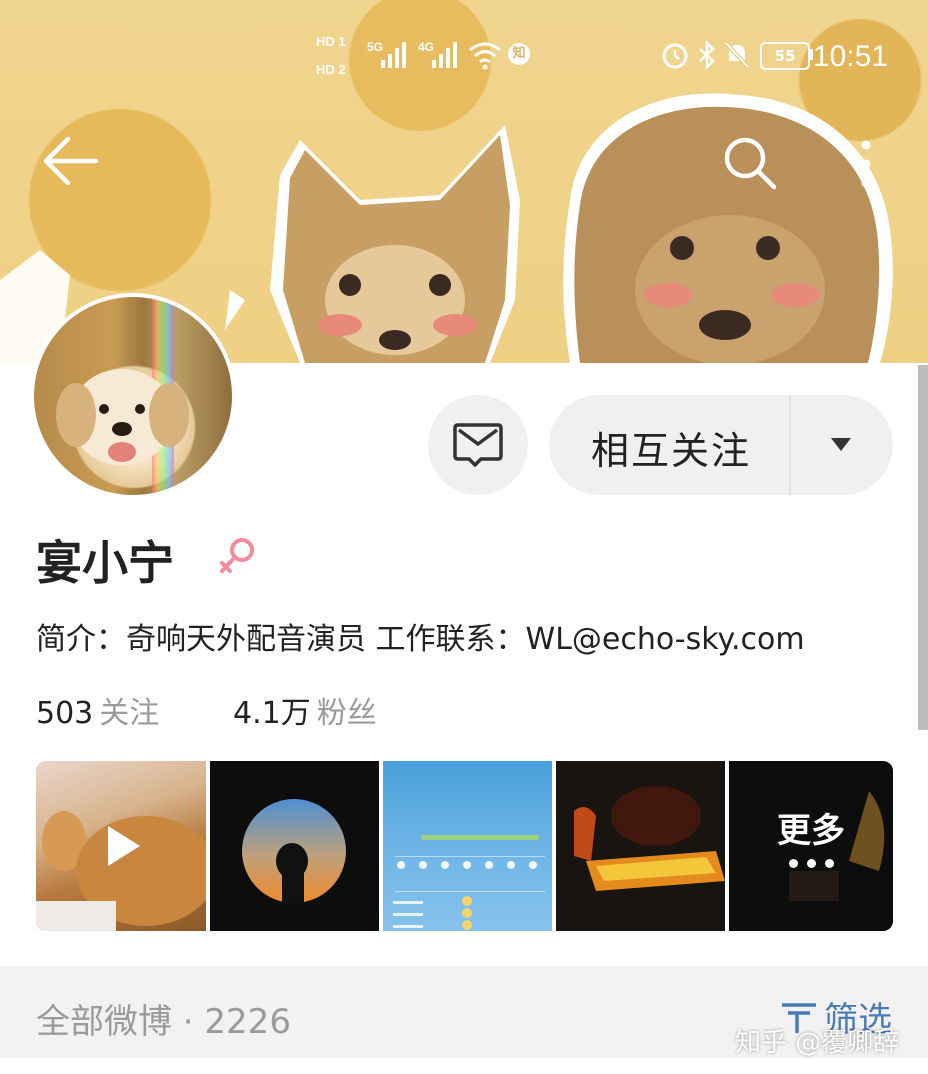  I want to click on followers-label: 粉丝, so click(346, 713).